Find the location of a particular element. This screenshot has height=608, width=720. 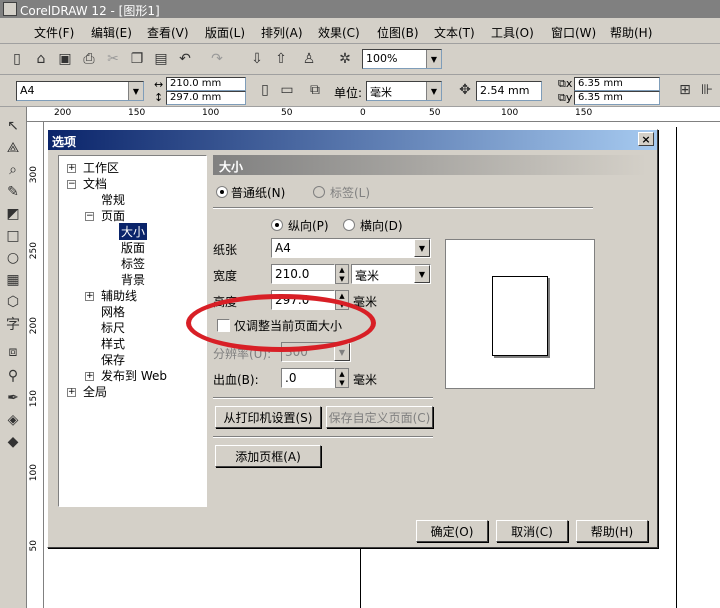

paper-select: A4 ▼ is located at coordinates (351, 248).